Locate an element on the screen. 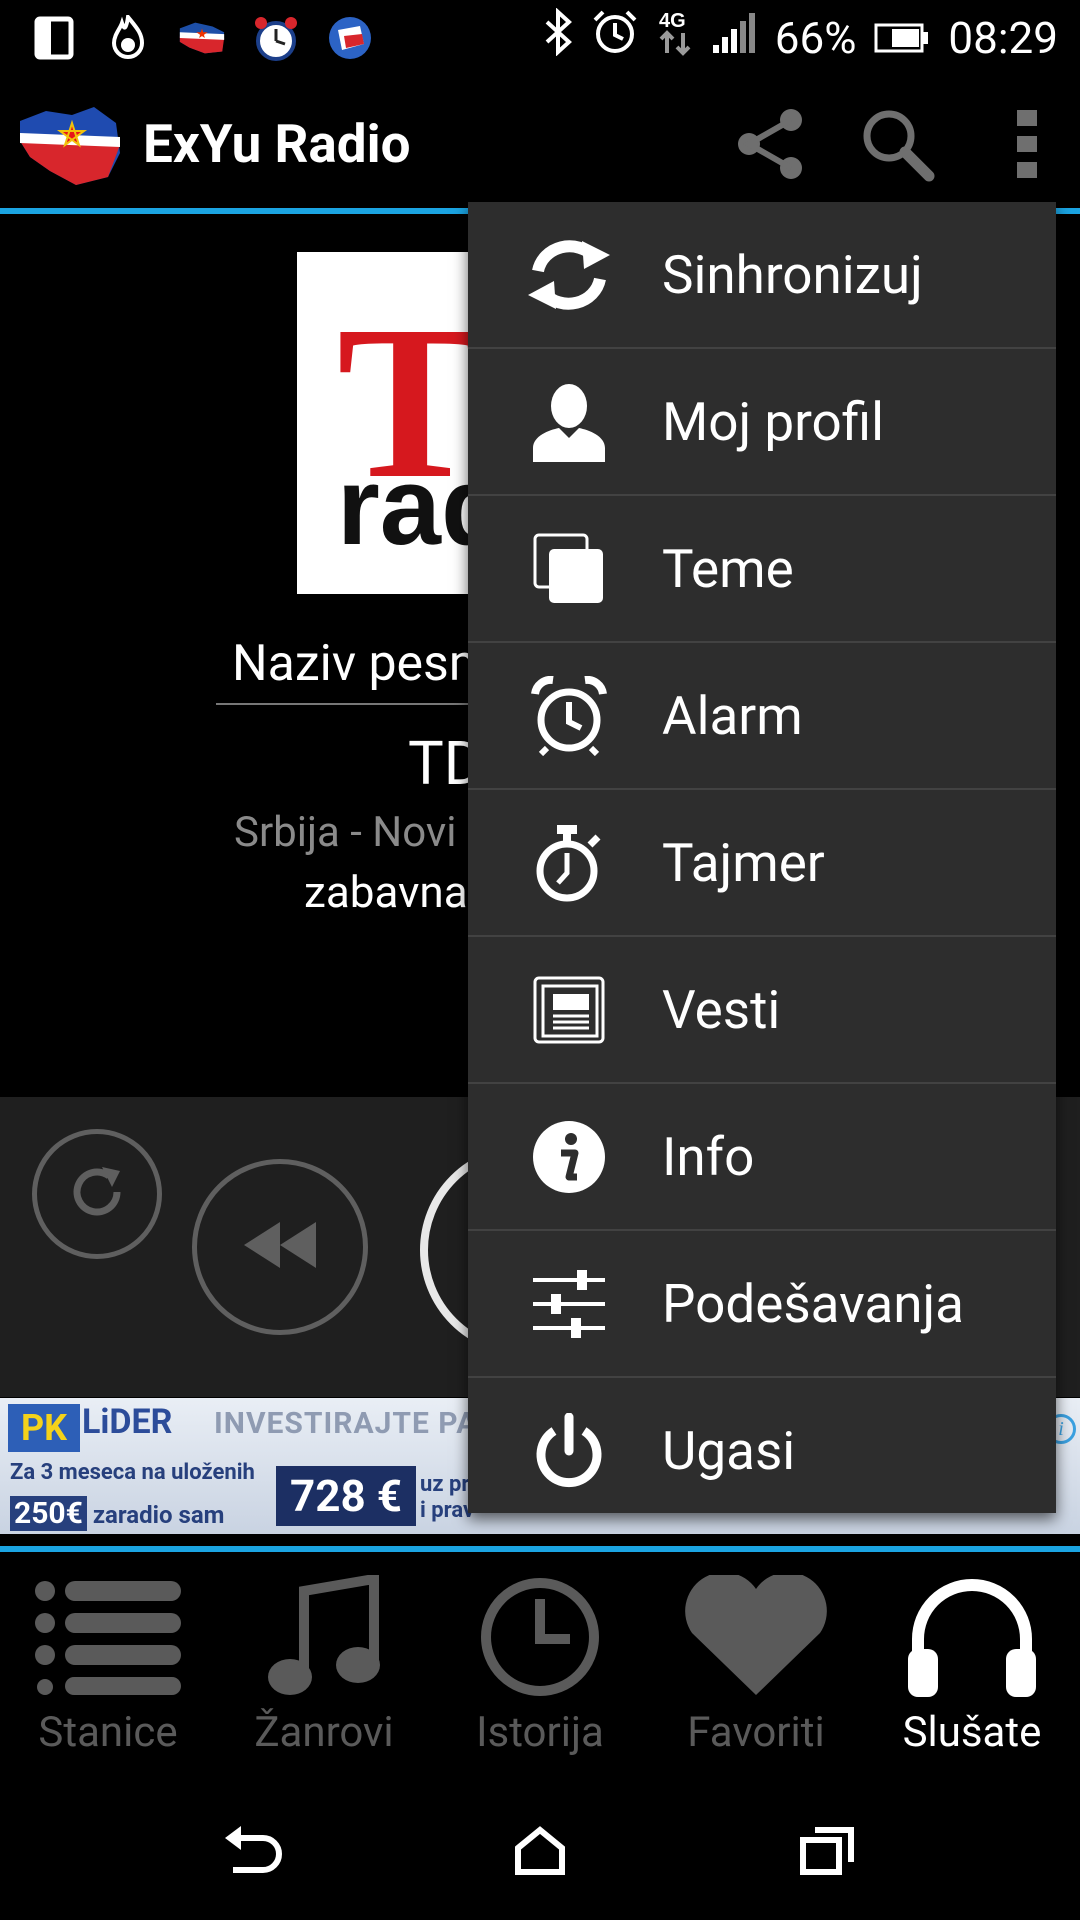 This screenshot has height=1920, width=1080. power-icon is located at coordinates (569, 1451).